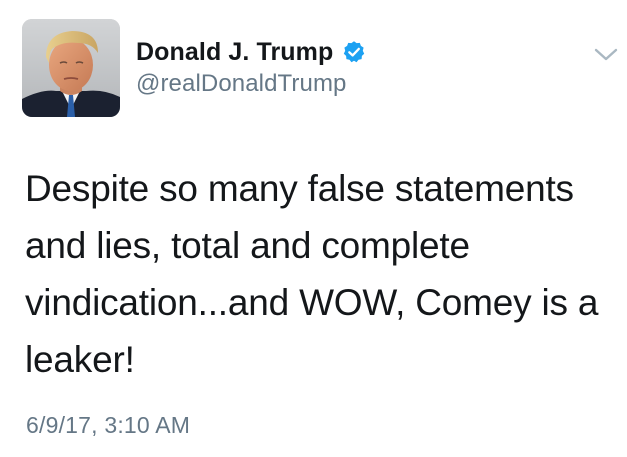  Describe the element at coordinates (234, 52) in the screenshot. I see `display-name: Donald J. Trump` at that location.